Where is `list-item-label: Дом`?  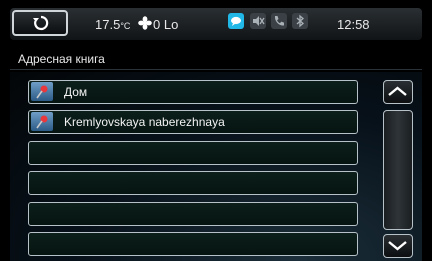
list-item-label: Дом is located at coordinates (76, 92).